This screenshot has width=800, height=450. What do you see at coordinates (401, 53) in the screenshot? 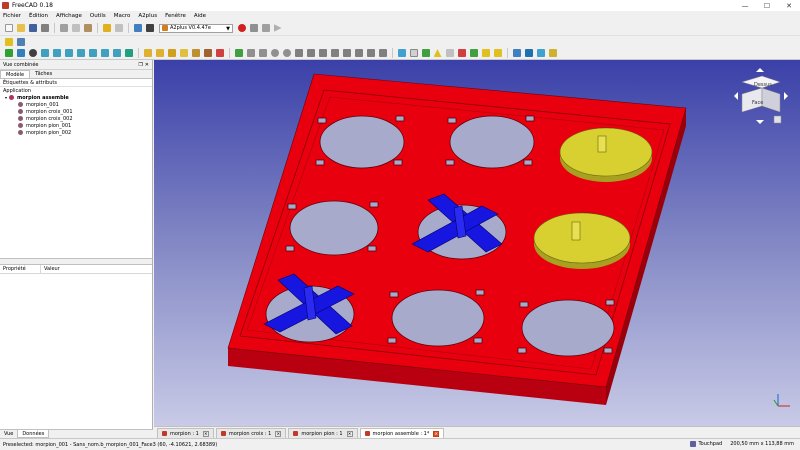
I see `solve-icon` at bounding box center [401, 53].